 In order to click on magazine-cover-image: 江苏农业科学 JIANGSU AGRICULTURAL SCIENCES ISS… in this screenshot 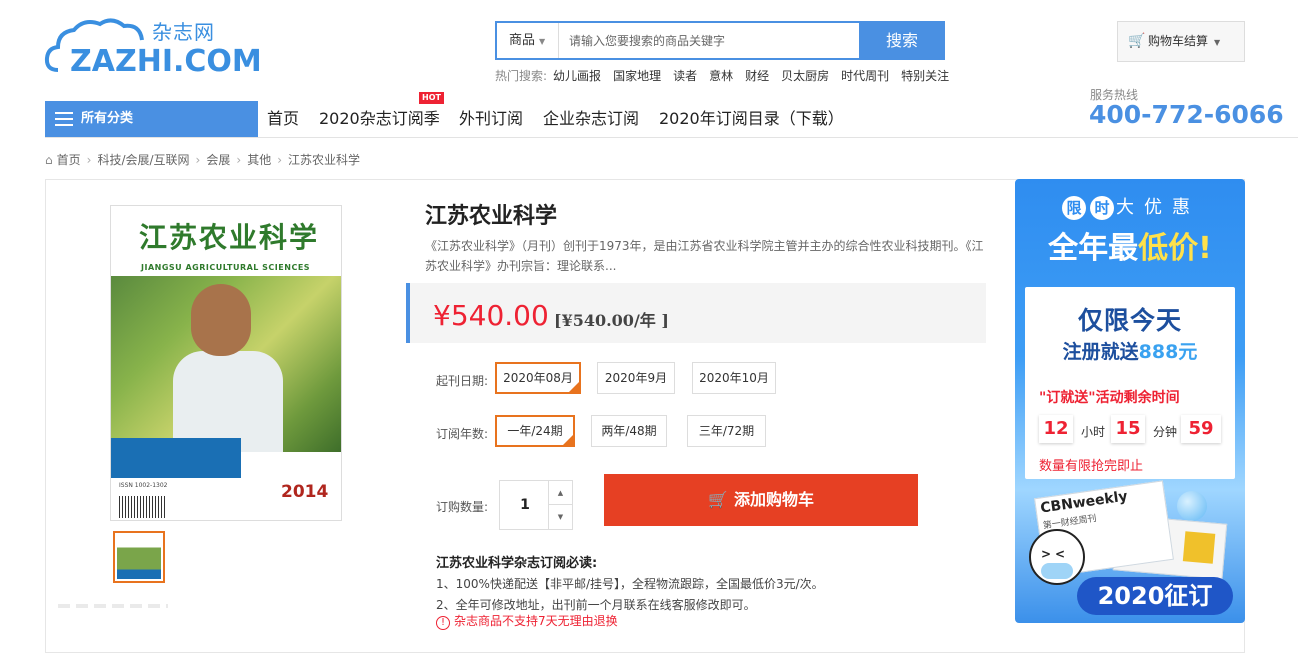, I will do `click(226, 363)`.